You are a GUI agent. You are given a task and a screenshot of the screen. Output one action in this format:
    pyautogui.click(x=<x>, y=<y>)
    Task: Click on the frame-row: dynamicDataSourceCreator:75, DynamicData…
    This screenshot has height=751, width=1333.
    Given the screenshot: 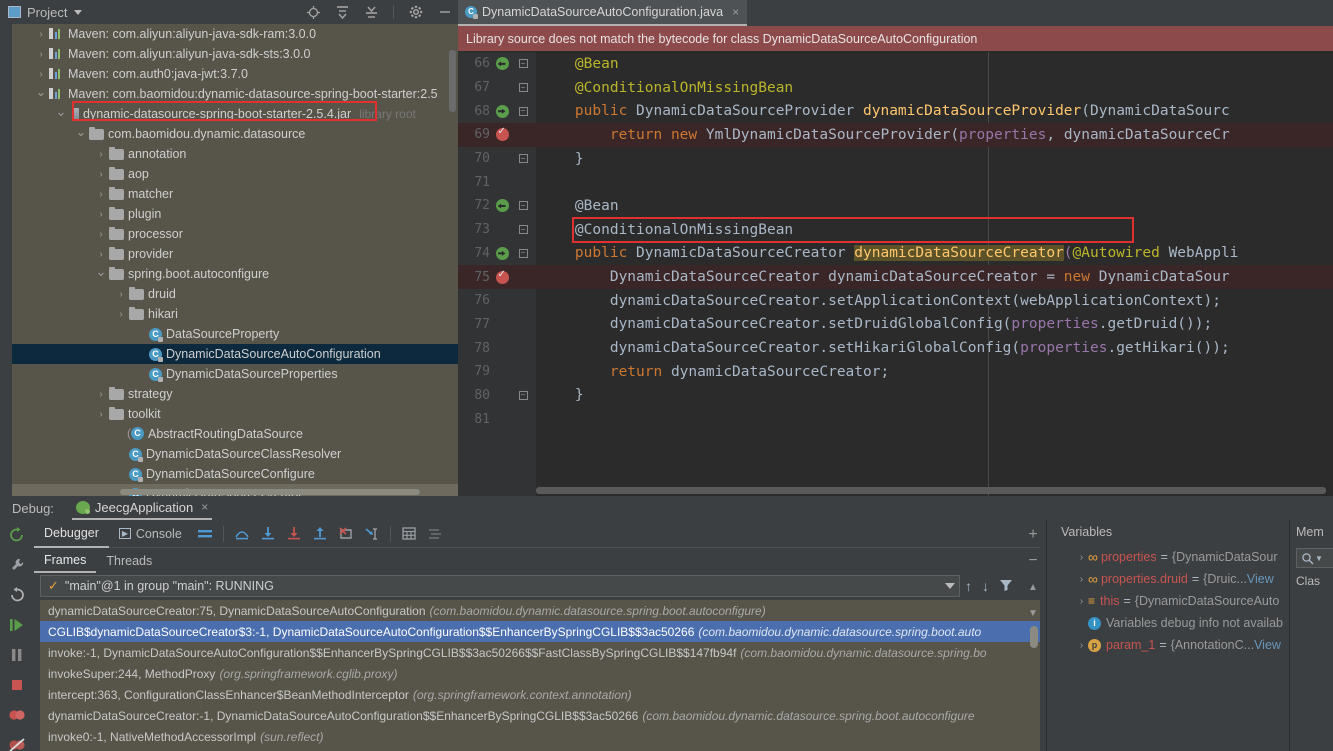 What is the action you would take?
    pyautogui.click(x=540, y=610)
    